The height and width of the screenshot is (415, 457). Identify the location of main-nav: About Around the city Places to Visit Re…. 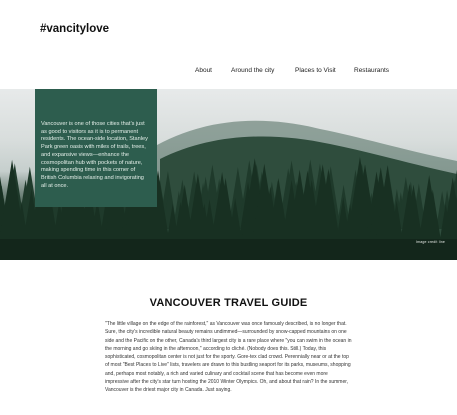
(228, 73).